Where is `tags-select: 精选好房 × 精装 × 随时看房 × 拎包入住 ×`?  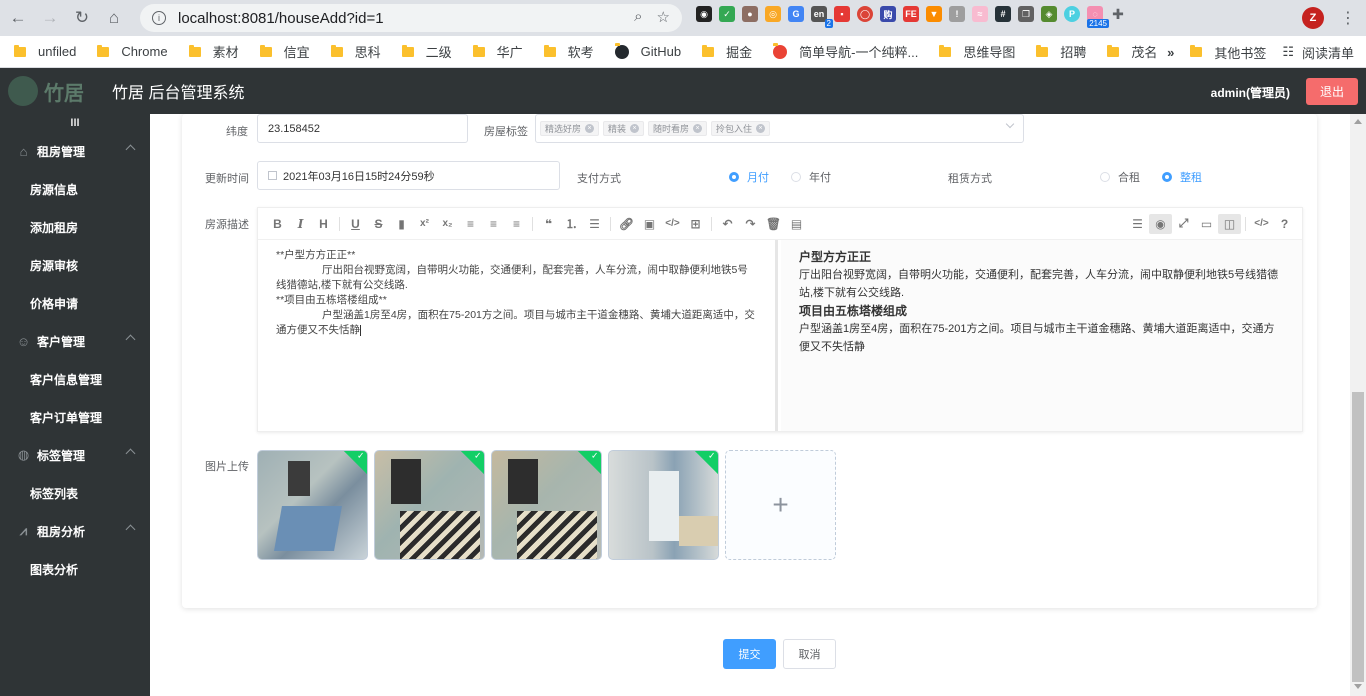
tags-select: 精选好房 × 精装 × 随时看房 × 拎包入住 × is located at coordinates (779, 128).